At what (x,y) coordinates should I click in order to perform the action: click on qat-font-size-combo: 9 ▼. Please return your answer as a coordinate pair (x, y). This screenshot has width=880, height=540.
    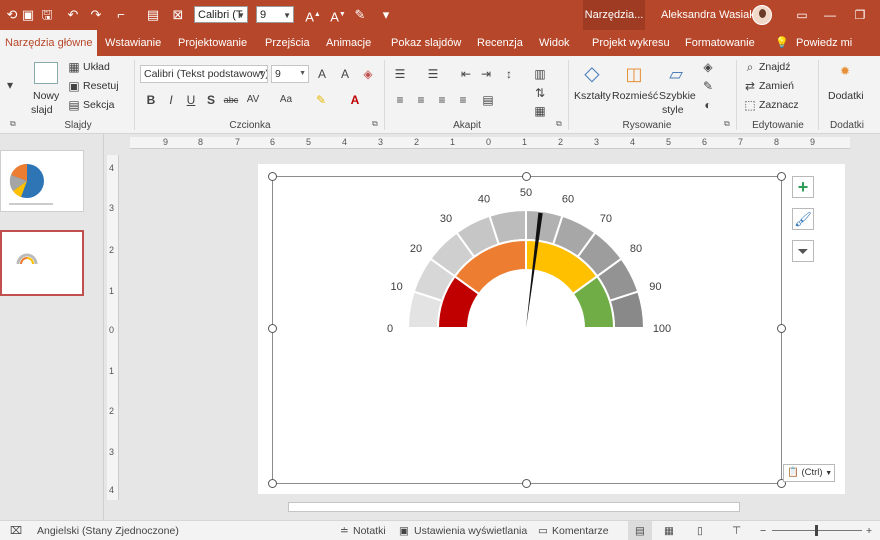
    Looking at the image, I should click on (275, 14).